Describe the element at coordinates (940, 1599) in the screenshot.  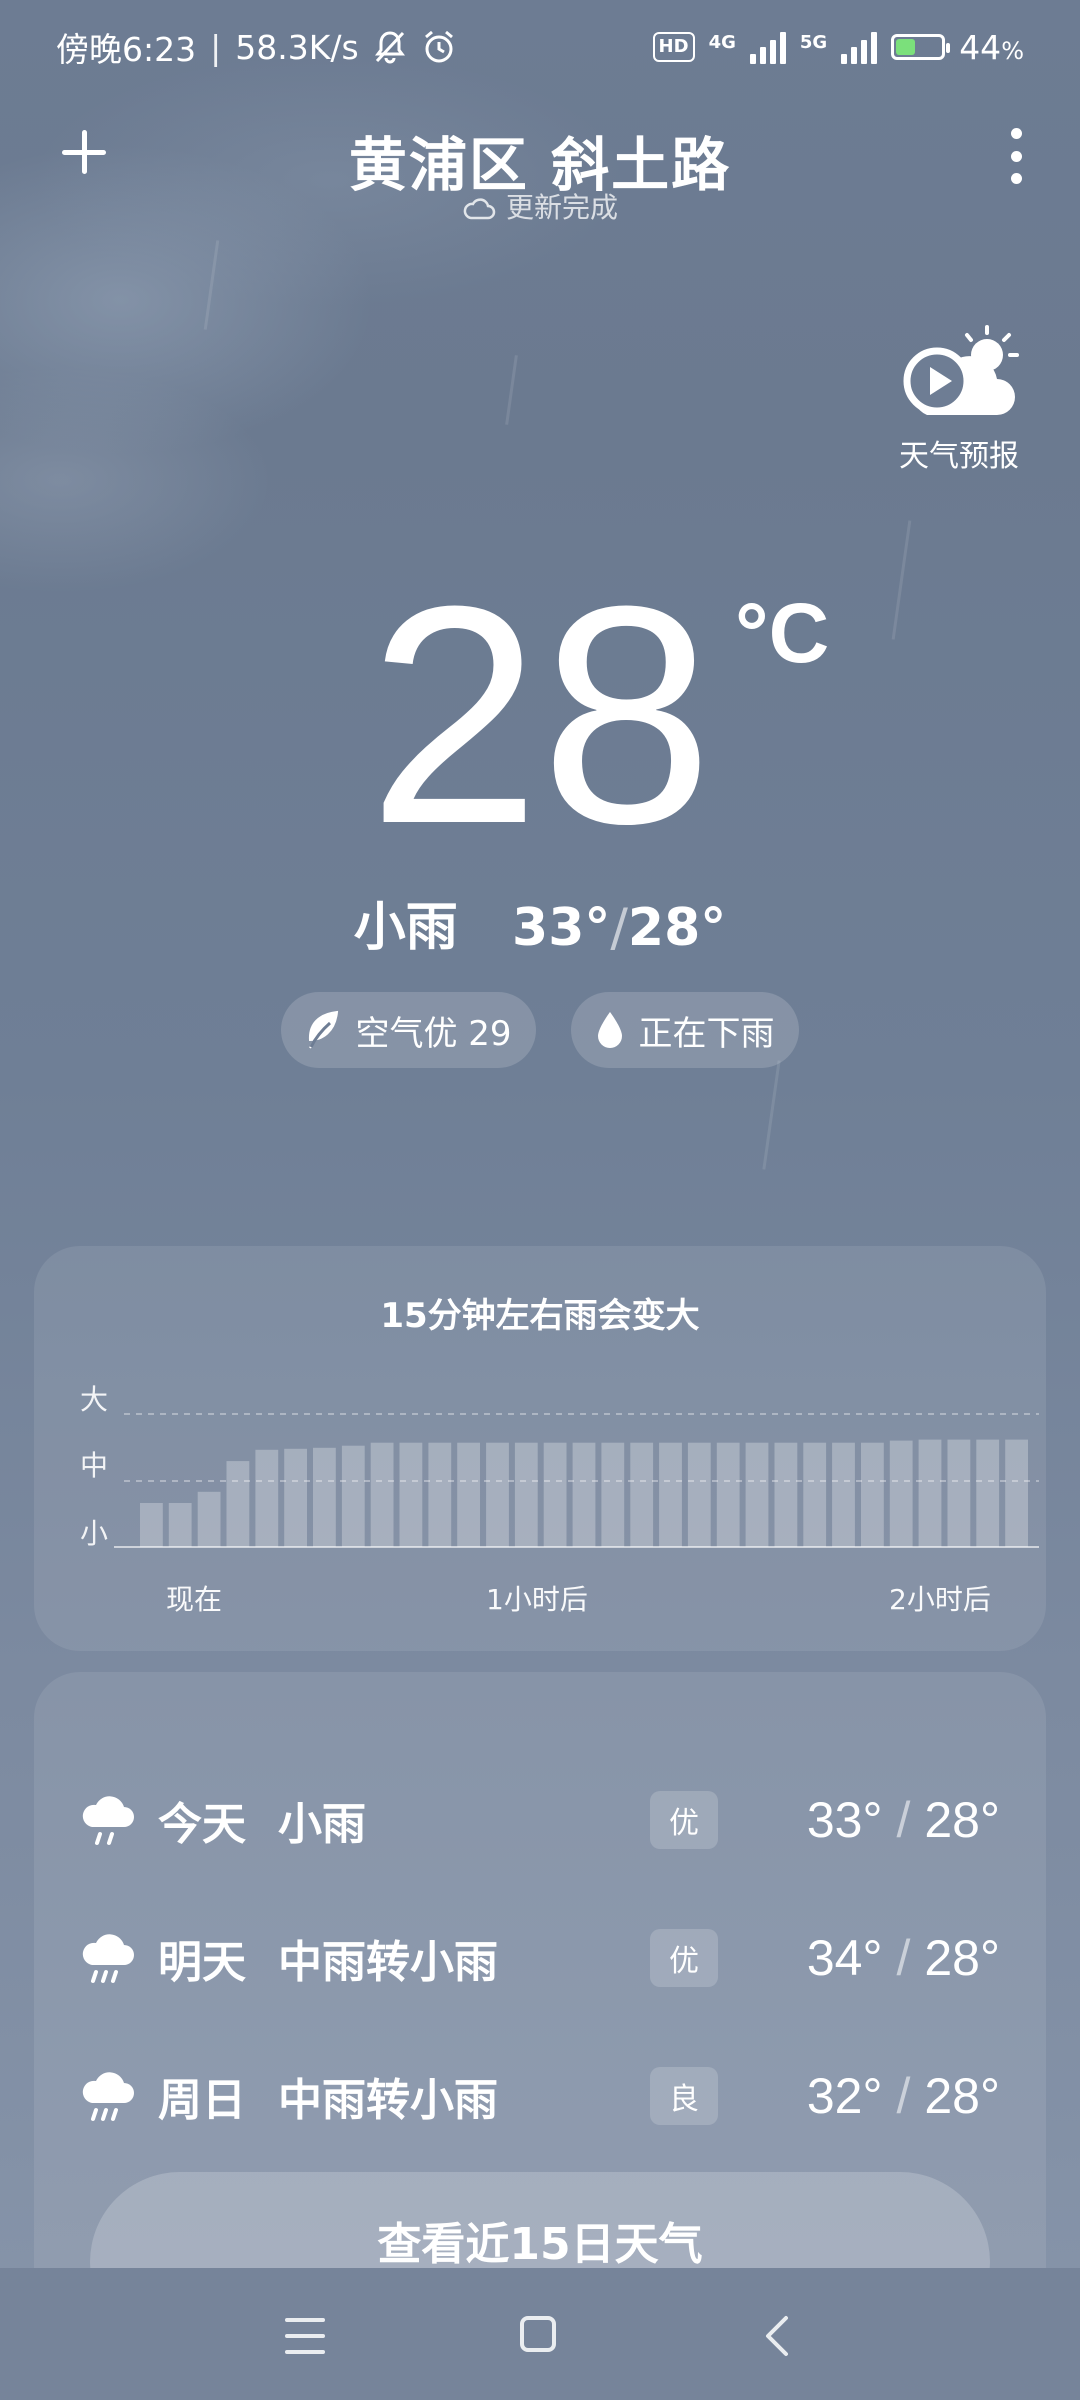
I see `x-label-2h: 2小时后` at that location.